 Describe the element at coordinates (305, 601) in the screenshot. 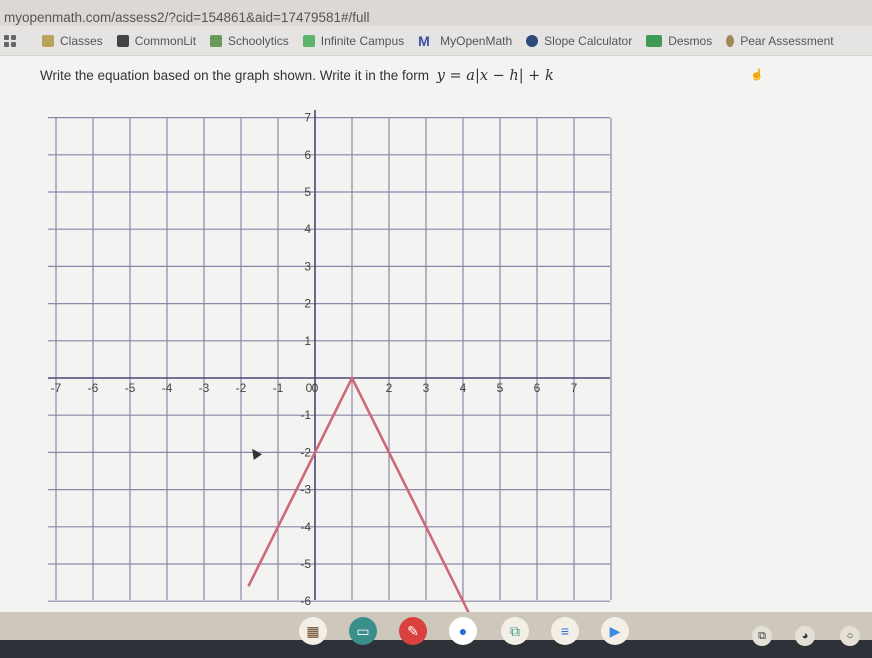

I see `y-tick-label: -6` at that location.